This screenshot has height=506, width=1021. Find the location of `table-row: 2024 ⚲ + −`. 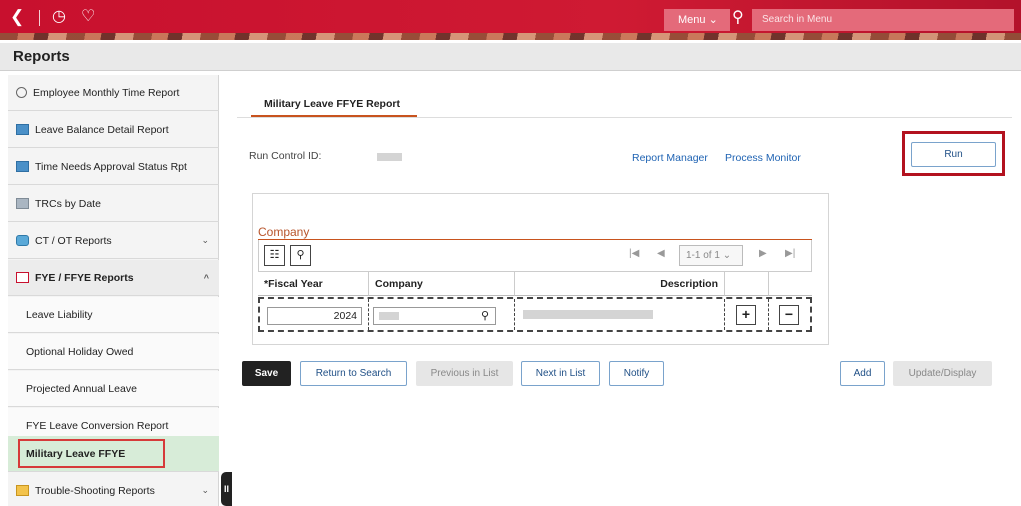

table-row: 2024 ⚲ + − is located at coordinates (535, 314).